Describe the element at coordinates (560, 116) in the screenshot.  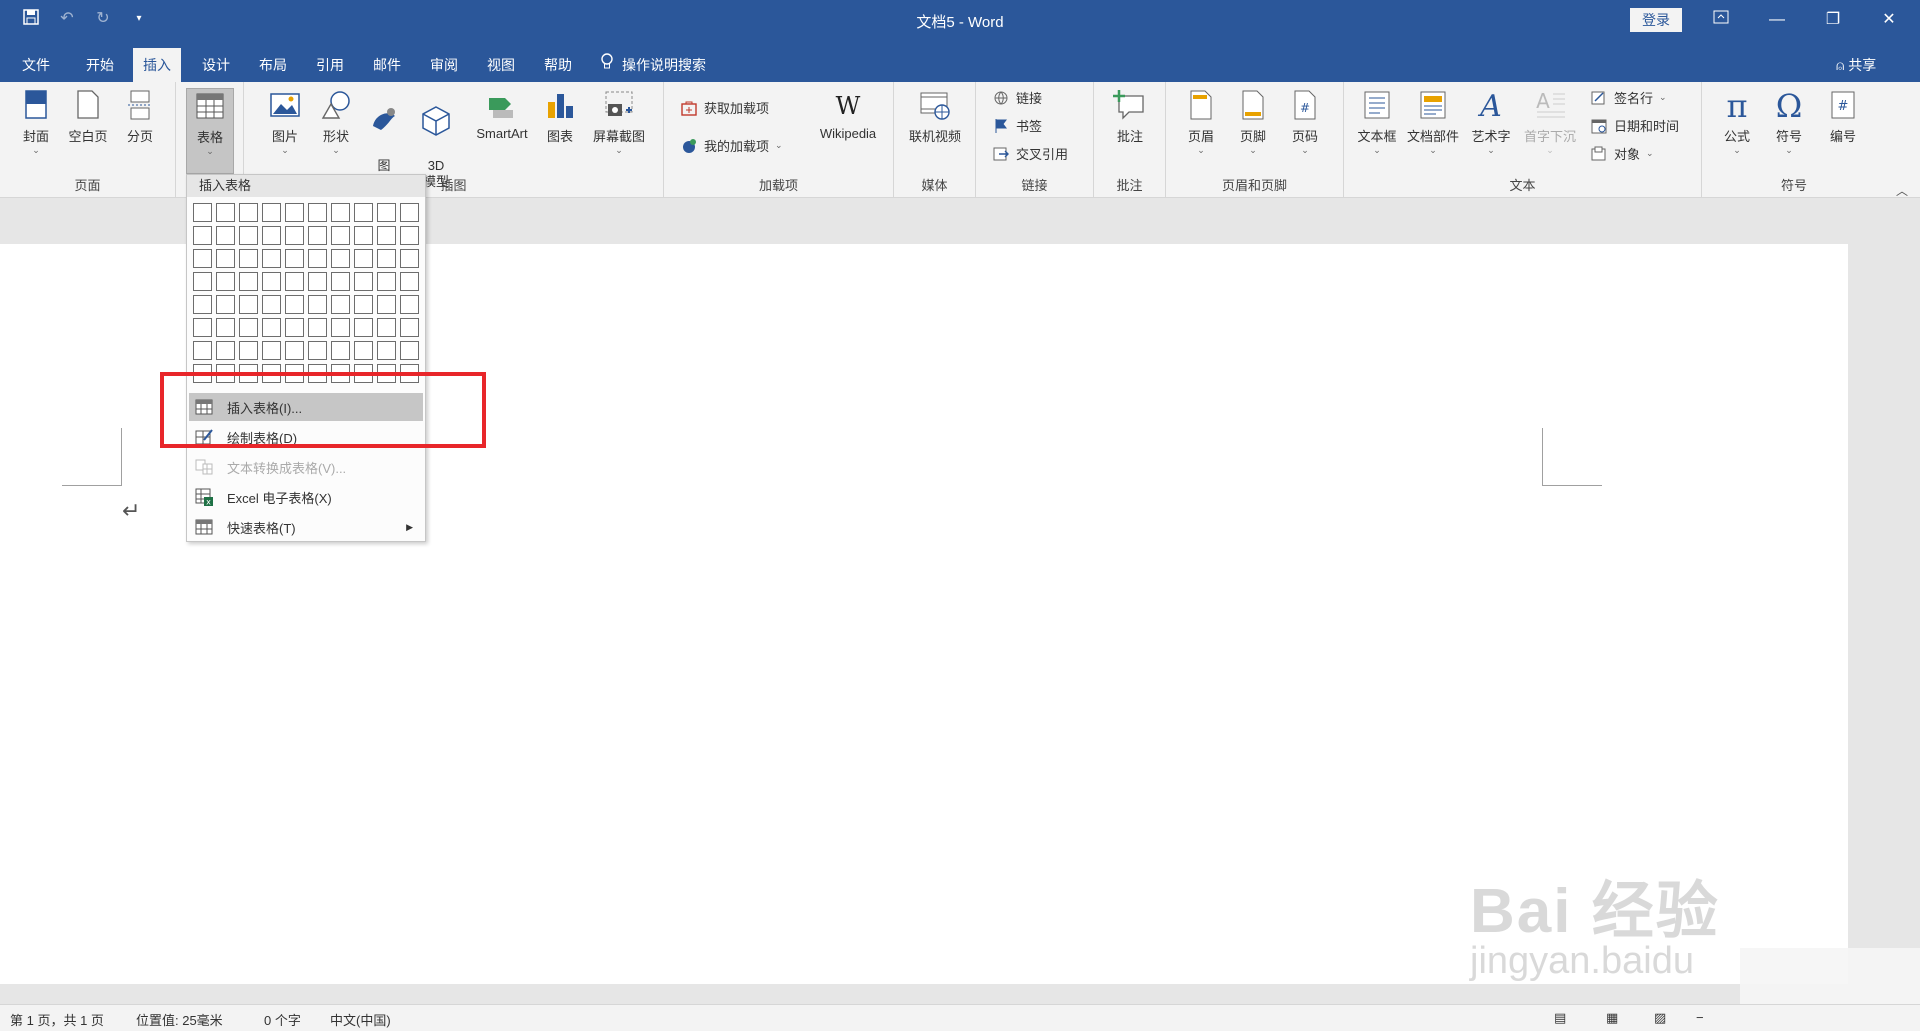
I see `chart-button: 图表` at that location.